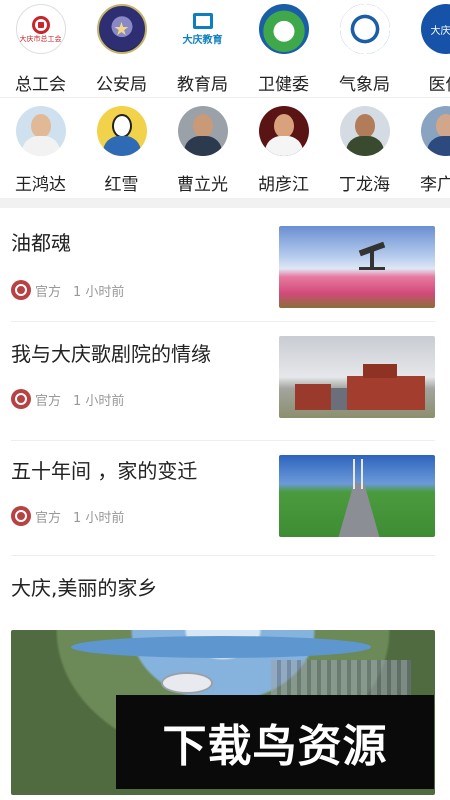  Describe the element at coordinates (121, 85) in the screenshot. I see `agency-label: 公安局` at that location.